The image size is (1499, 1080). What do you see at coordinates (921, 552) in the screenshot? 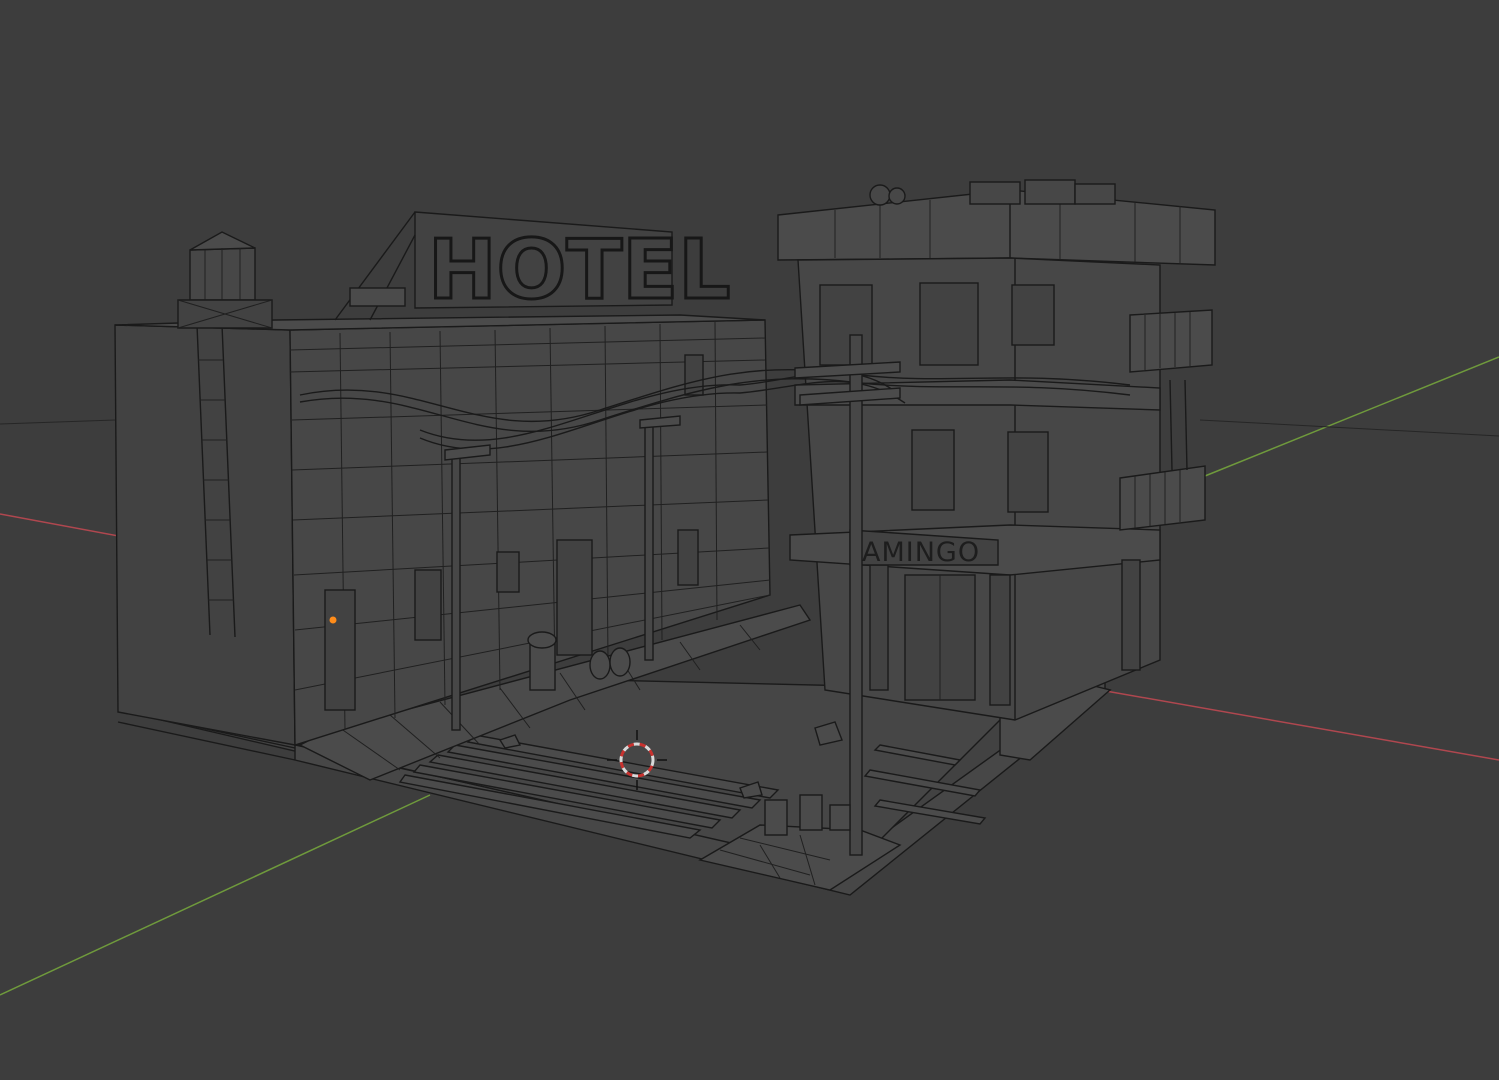
I see `amingo-sign-text: AMINGO` at bounding box center [921, 552].